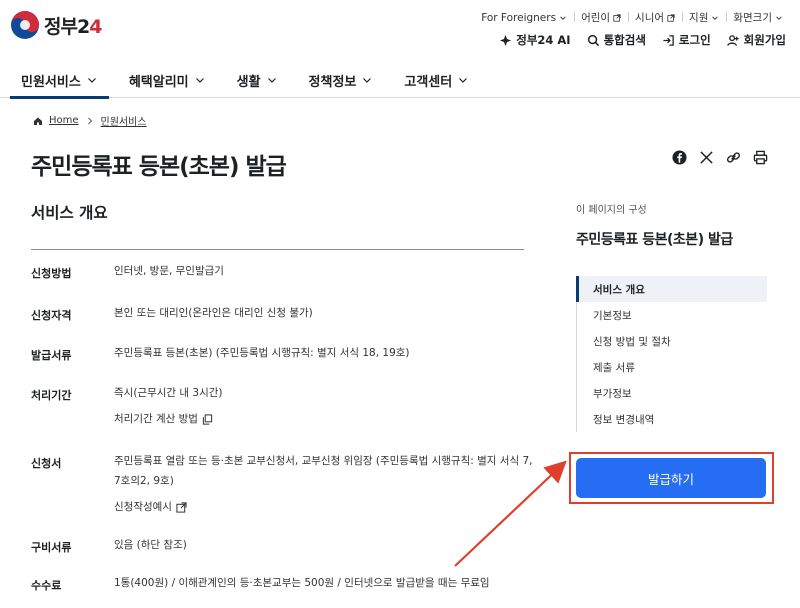 Image resolution: width=800 pixels, height=608 pixels. What do you see at coordinates (124, 120) in the screenshot?
I see `breadcrumb-current-link: 민원서비스` at bounding box center [124, 120].